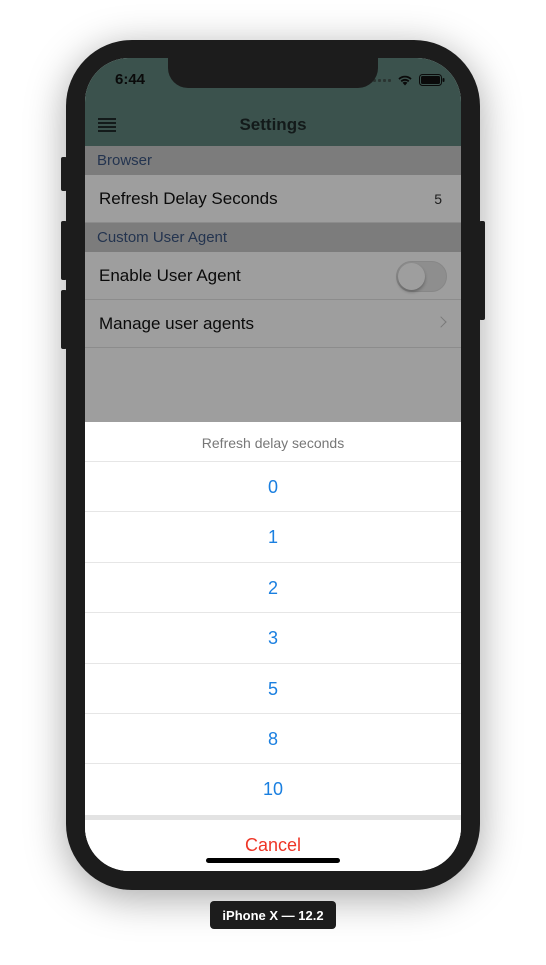 Image resolution: width=546 pixels, height=965 pixels. What do you see at coordinates (64, 250) in the screenshot?
I see `volume-up-button` at bounding box center [64, 250].